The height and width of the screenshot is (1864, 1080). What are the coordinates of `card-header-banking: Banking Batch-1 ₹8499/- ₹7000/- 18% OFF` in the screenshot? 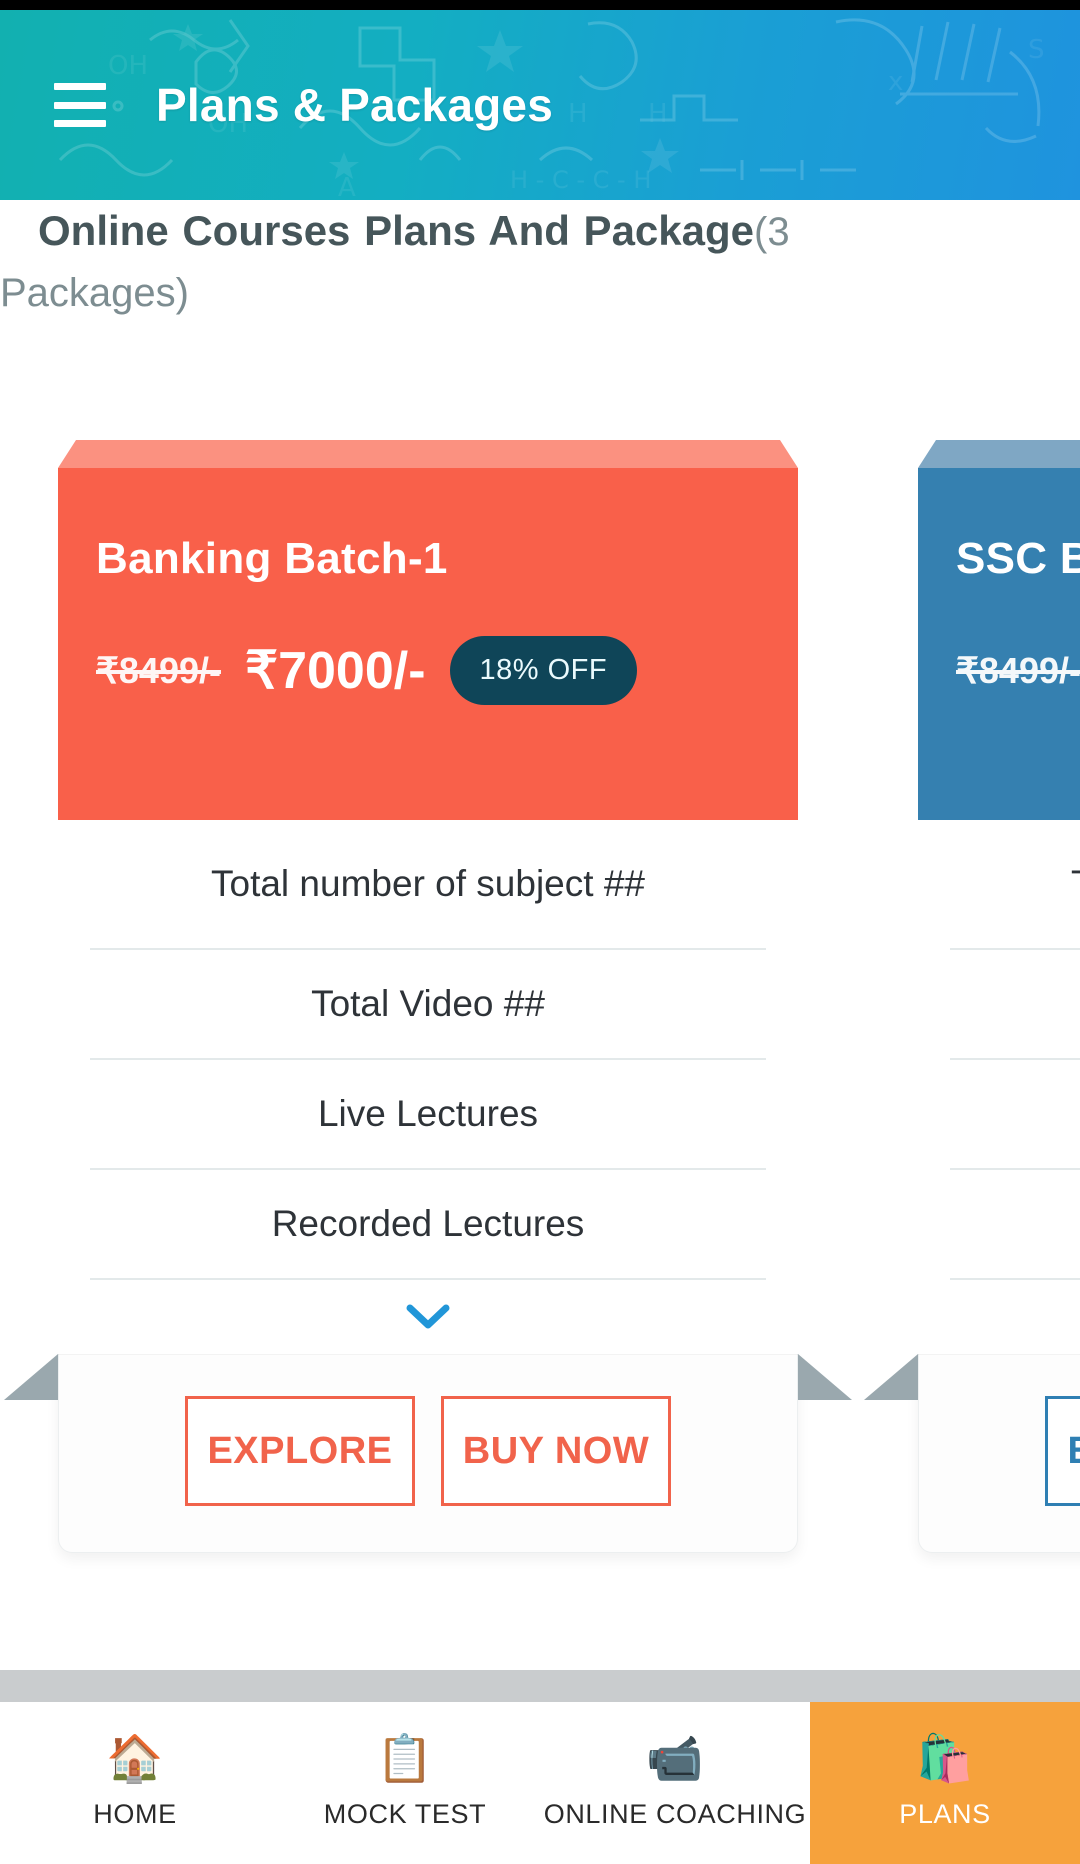 It's located at (428, 644).